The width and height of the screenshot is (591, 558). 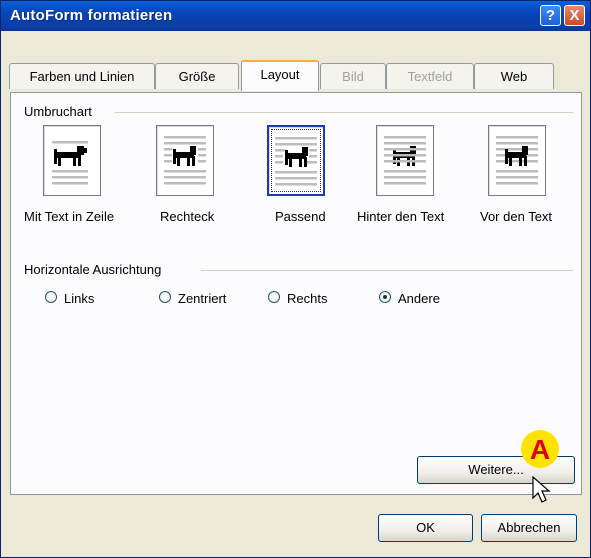 What do you see at coordinates (187, 216) in the screenshot?
I see `wrap-option-label: Rechteck` at bounding box center [187, 216].